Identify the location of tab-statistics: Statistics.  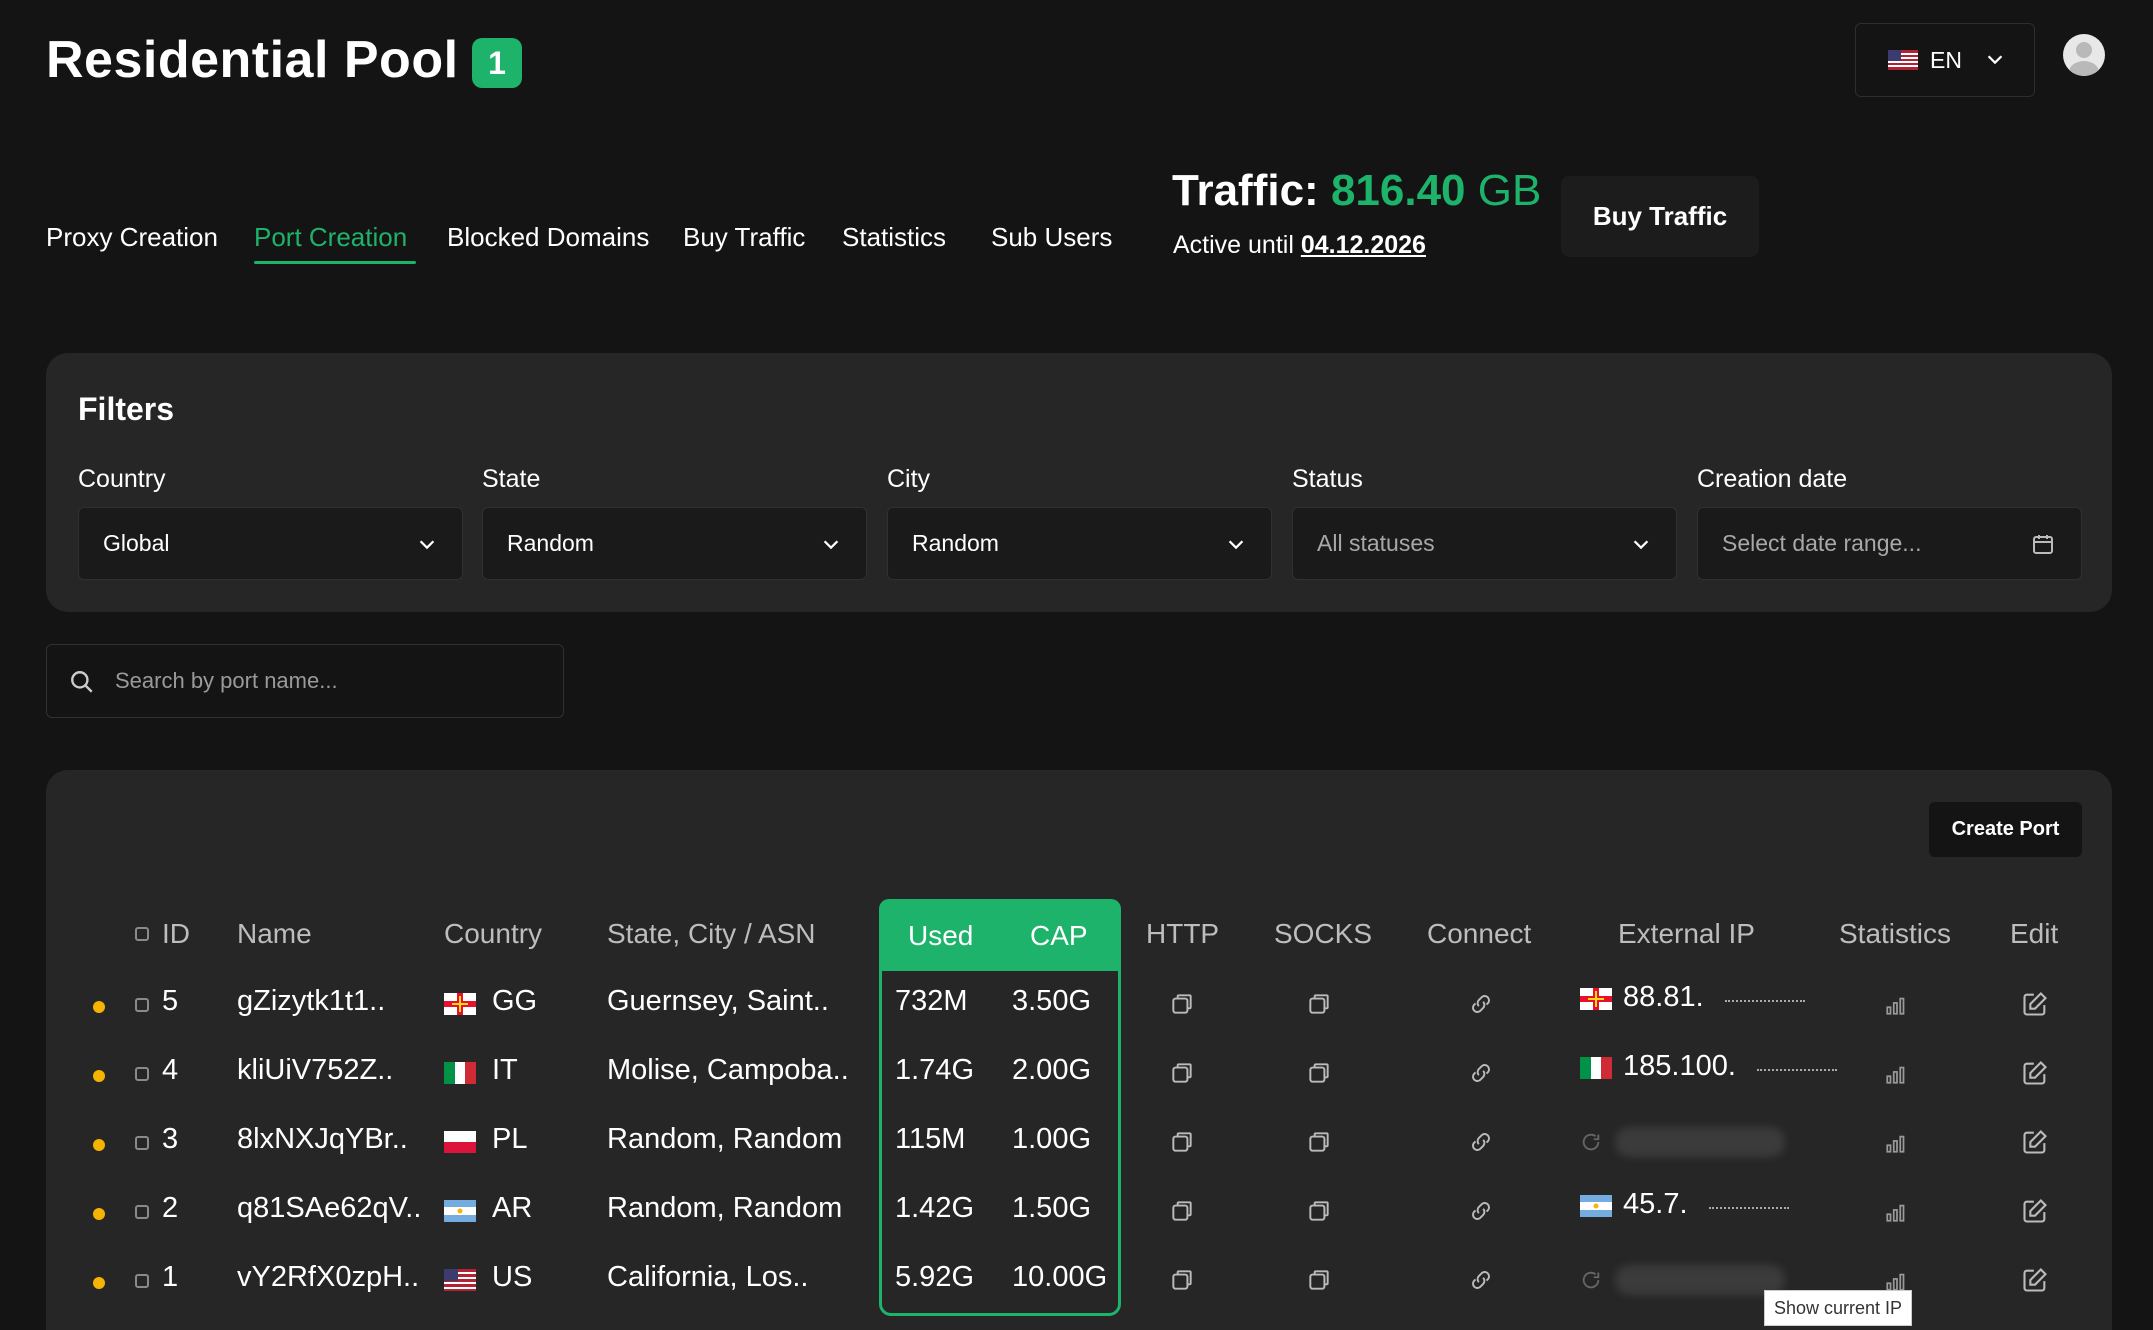
(894, 237).